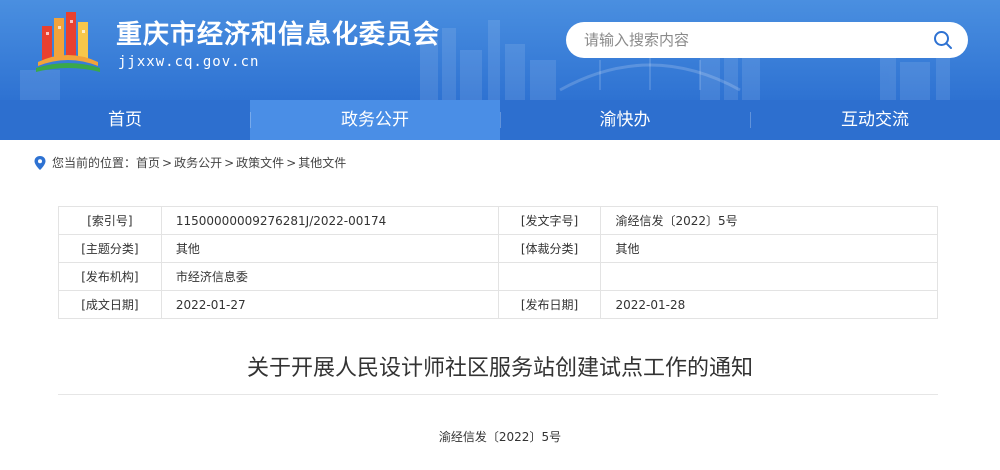 Image resolution: width=1000 pixels, height=470 pixels. I want to click on metadata-value-issuing-agency: 市经济信息委, so click(329, 276).